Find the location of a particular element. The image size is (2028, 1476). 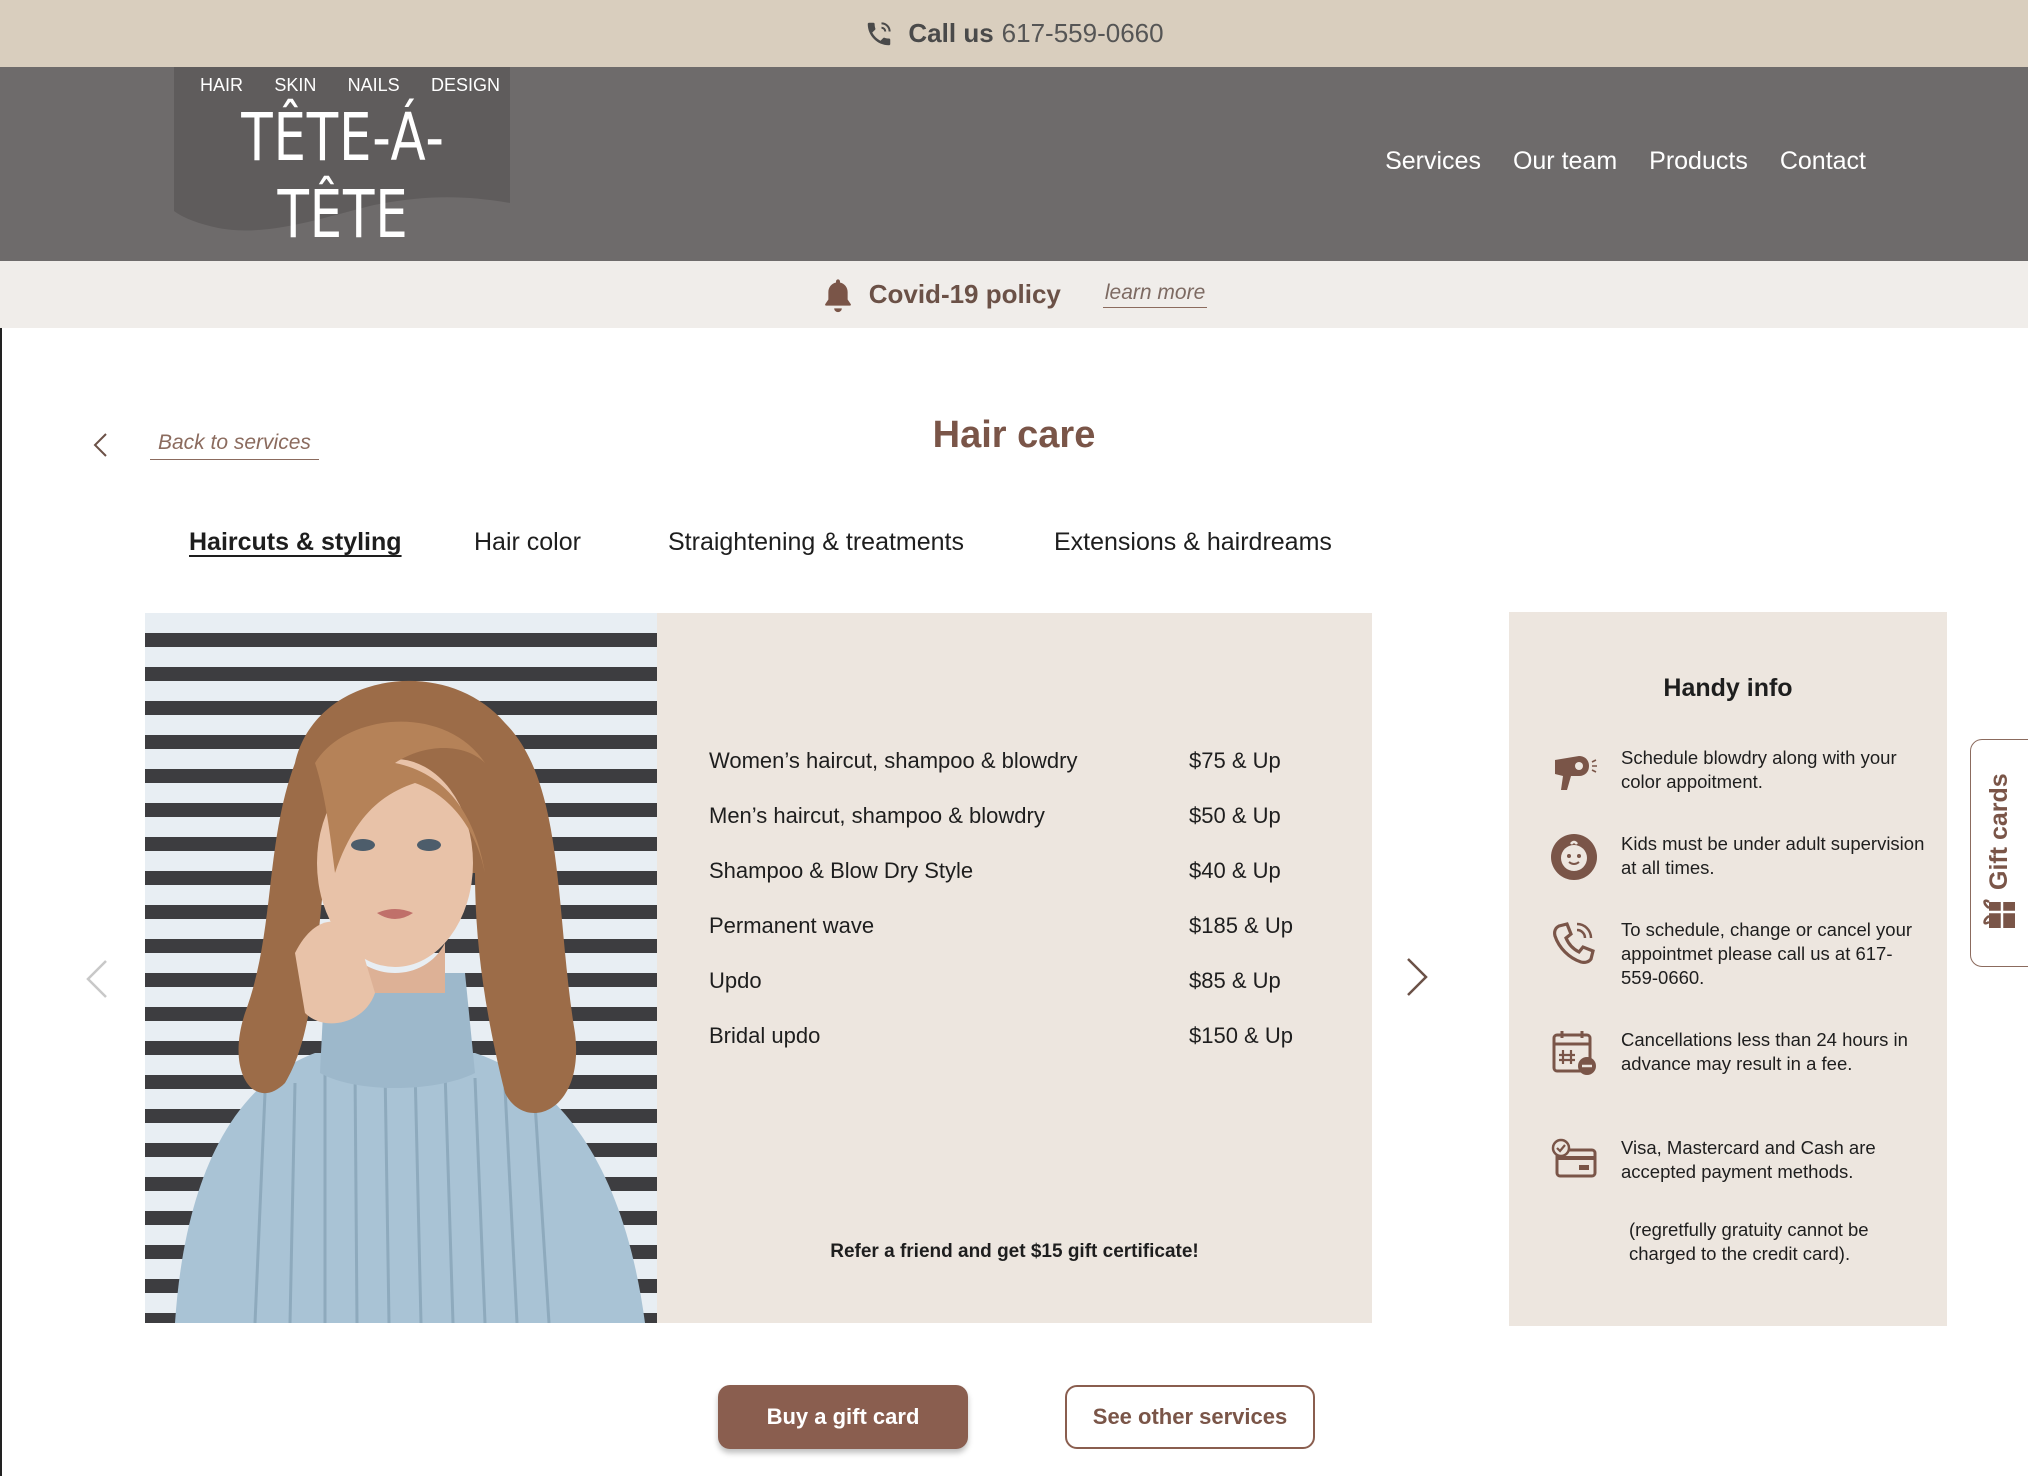

call-bar: Call us 617-559-0660 is located at coordinates (1014, 33).